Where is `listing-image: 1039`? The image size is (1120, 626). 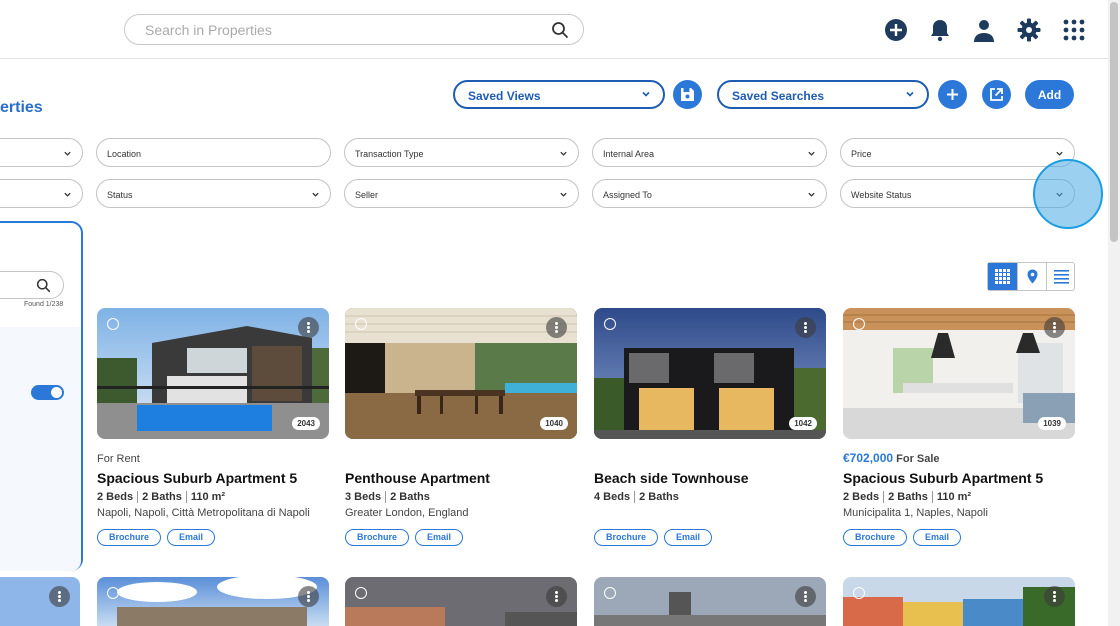 listing-image: 1039 is located at coordinates (959, 373).